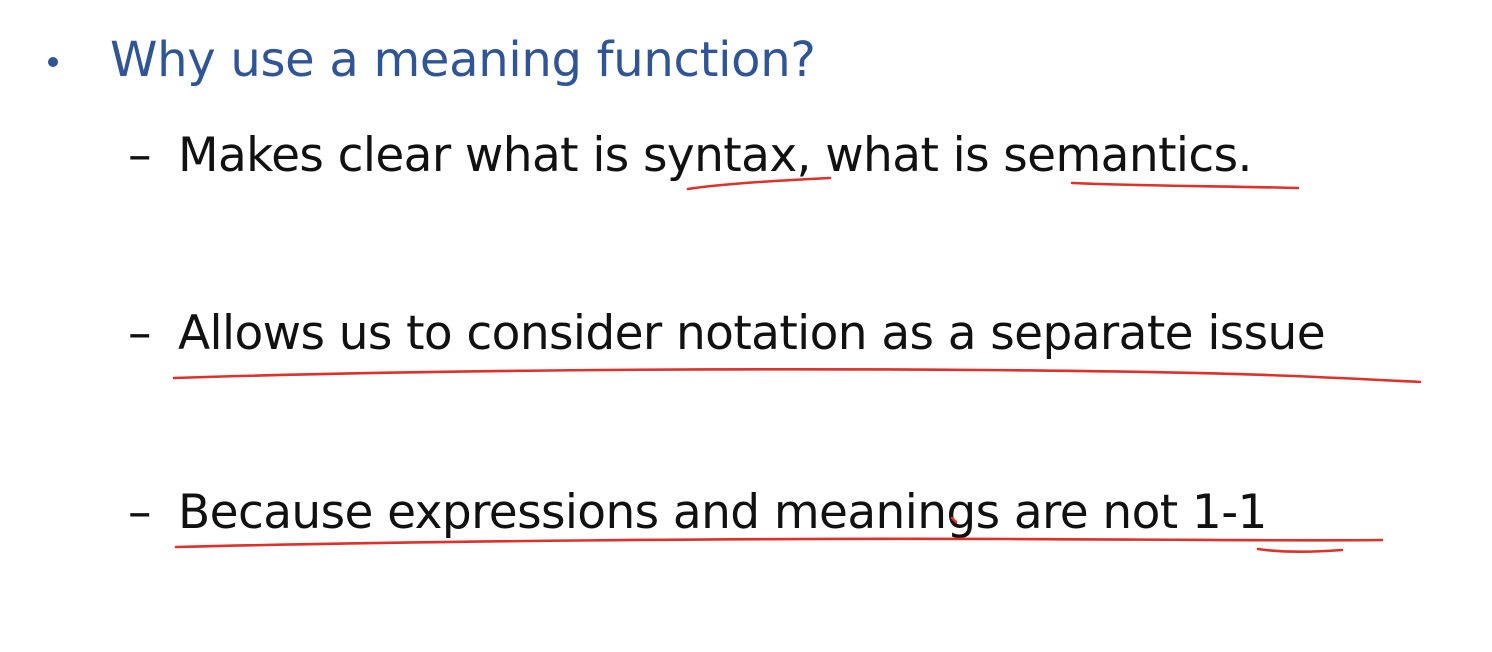  Describe the element at coordinates (463, 60) in the screenshot. I see `slide-heading: Why use a meaning function?` at that location.